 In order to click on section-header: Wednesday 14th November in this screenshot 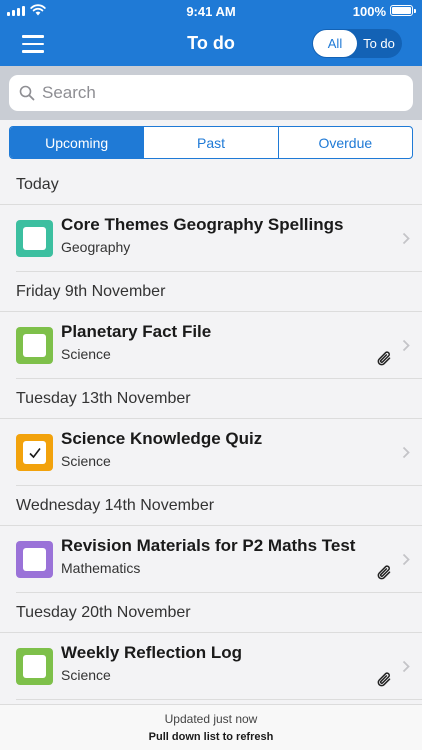, I will do `click(211, 506)`.